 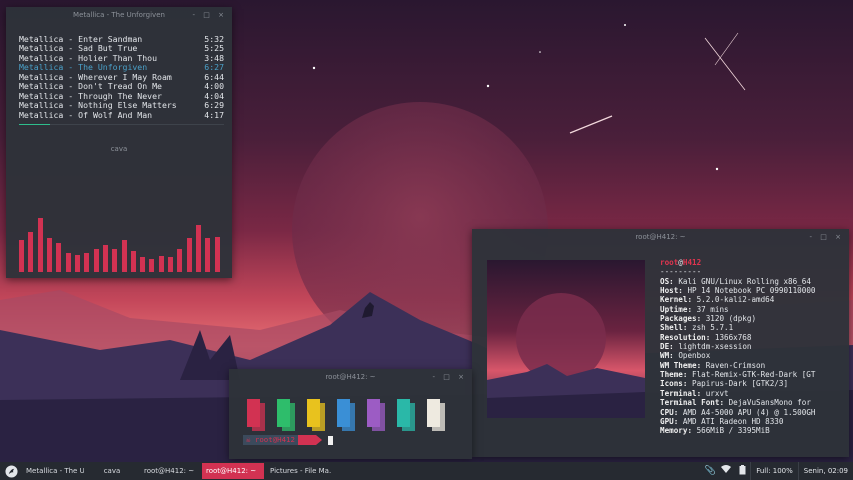 I want to click on info-value: AMD A4-5000 APU (4) @ 1.500GH, so click(x=749, y=412).